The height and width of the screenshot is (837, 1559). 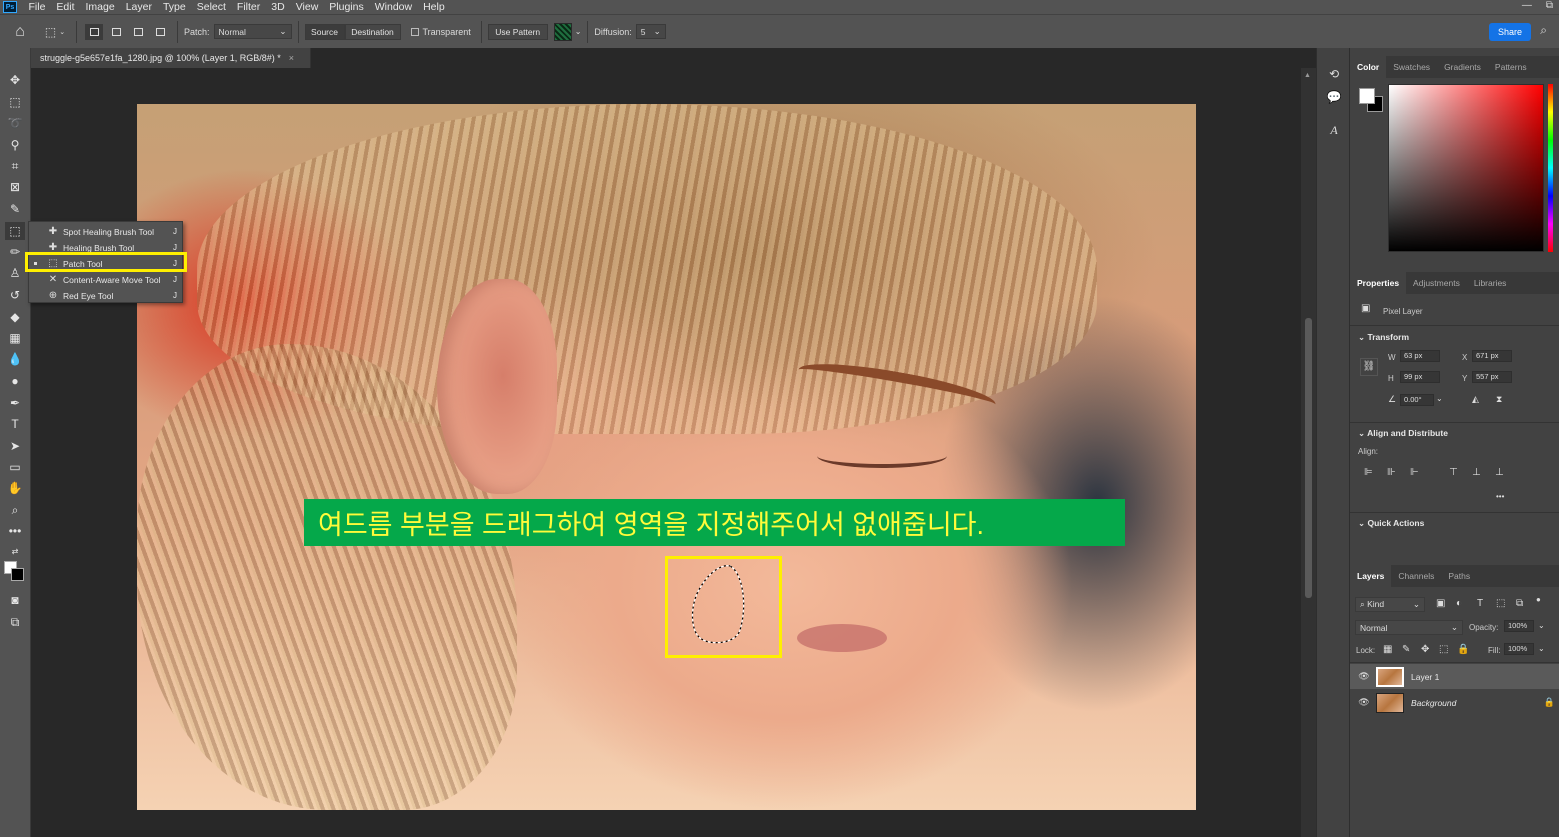 What do you see at coordinates (1500, 603) in the screenshot?
I see `filter-shape-icon: ⬚` at bounding box center [1500, 603].